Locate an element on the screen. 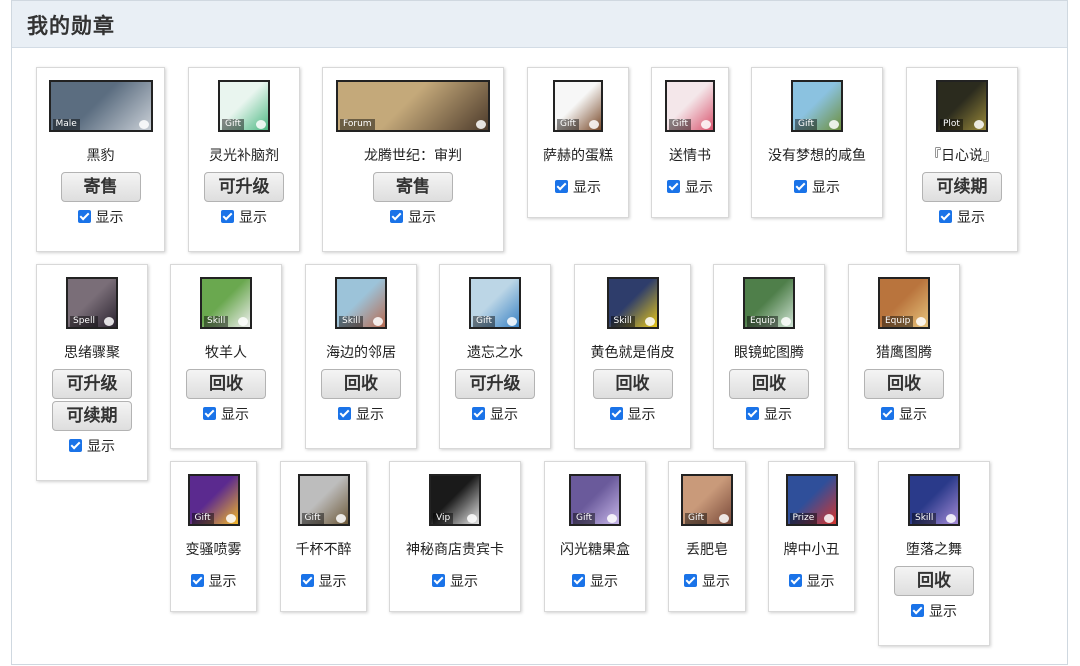 The height and width of the screenshot is (666, 1080). medal-name: 思绪骤聚 is located at coordinates (92, 353).